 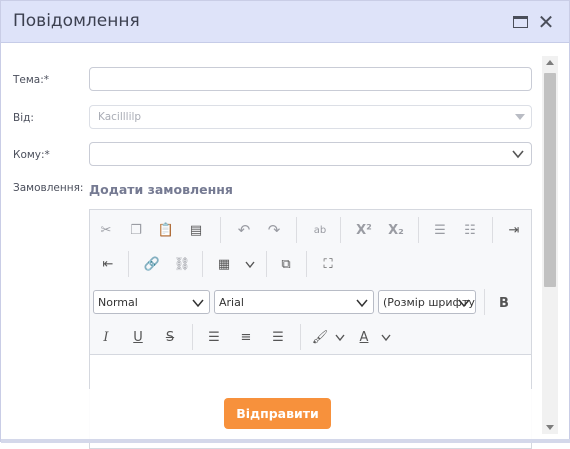 What do you see at coordinates (48, 188) in the screenshot?
I see `order-label: Замовлення:` at bounding box center [48, 188].